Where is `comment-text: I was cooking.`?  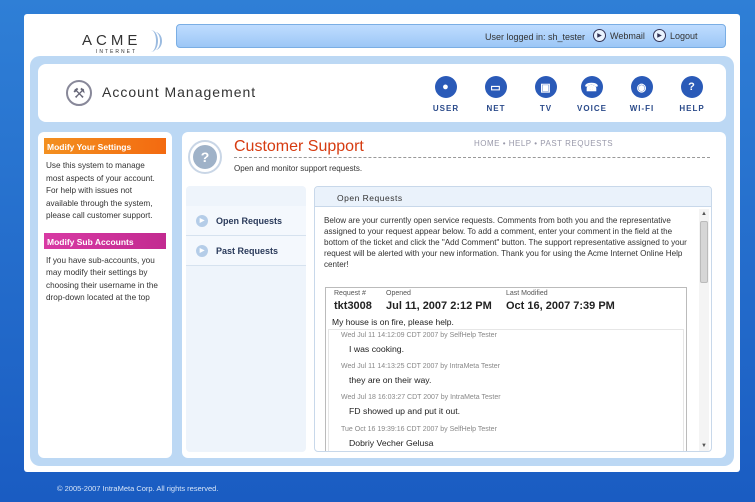
comment-text: I was cooking. is located at coordinates (377, 349).